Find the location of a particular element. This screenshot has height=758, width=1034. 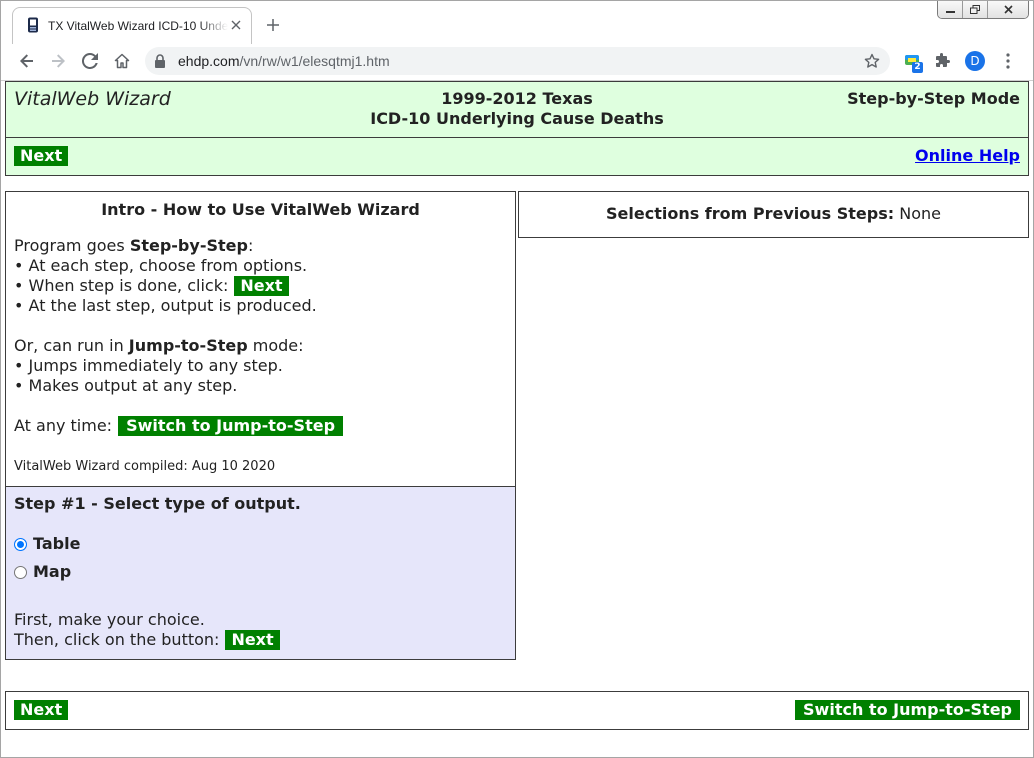

reload-icon is located at coordinates (90, 61).